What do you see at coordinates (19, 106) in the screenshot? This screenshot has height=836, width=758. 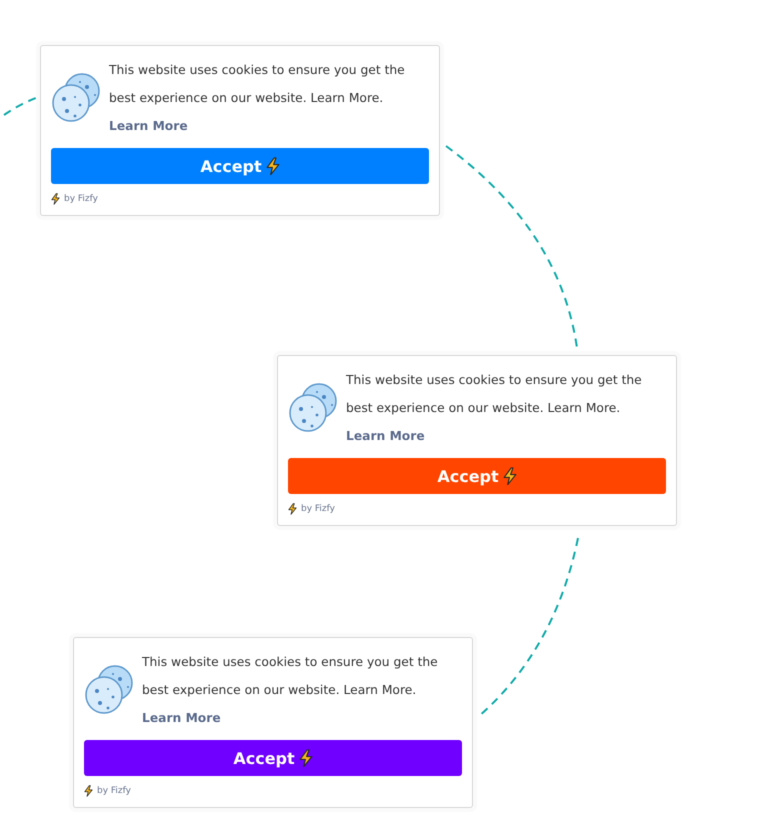 I see `dashed-arc` at bounding box center [19, 106].